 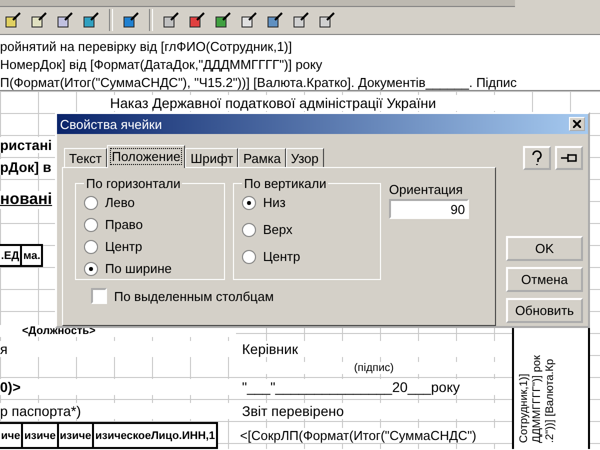 What do you see at coordinates (307, 229) in the screenshot?
I see `radio-option: Верх` at bounding box center [307, 229].